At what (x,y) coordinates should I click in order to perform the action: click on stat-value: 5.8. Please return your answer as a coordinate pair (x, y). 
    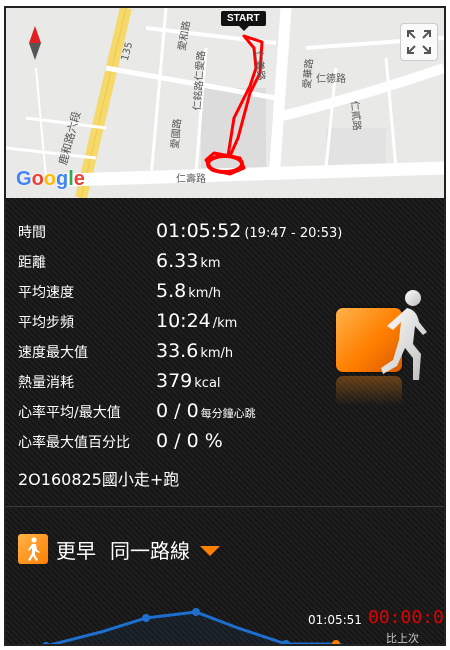
    Looking at the image, I should click on (171, 291).